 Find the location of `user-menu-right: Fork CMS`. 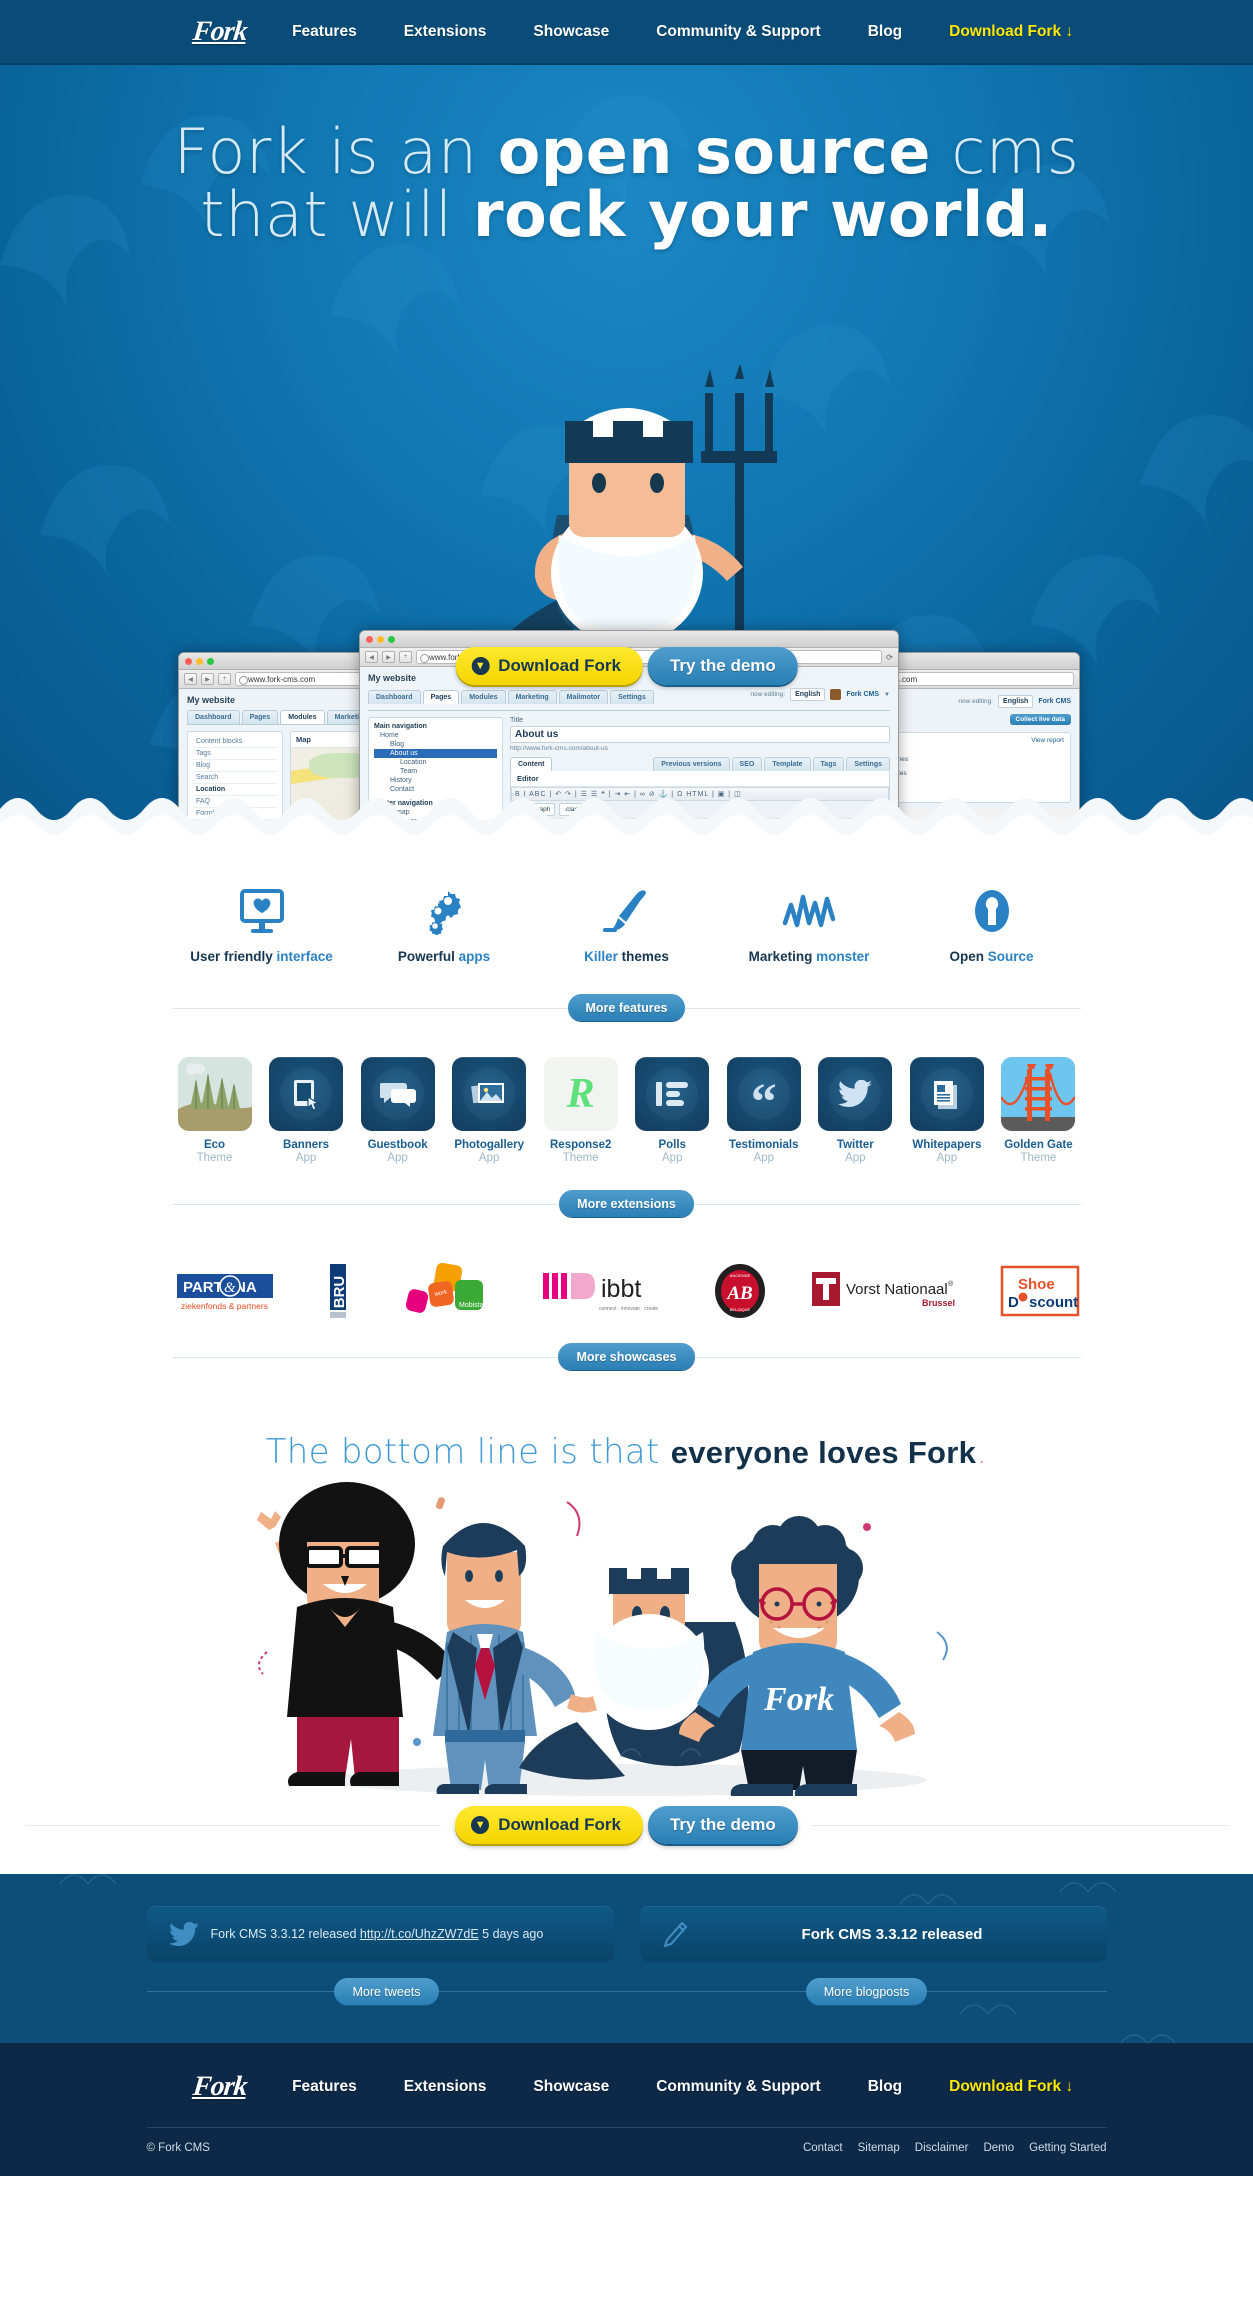

user-menu-right: Fork CMS is located at coordinates (1054, 701).